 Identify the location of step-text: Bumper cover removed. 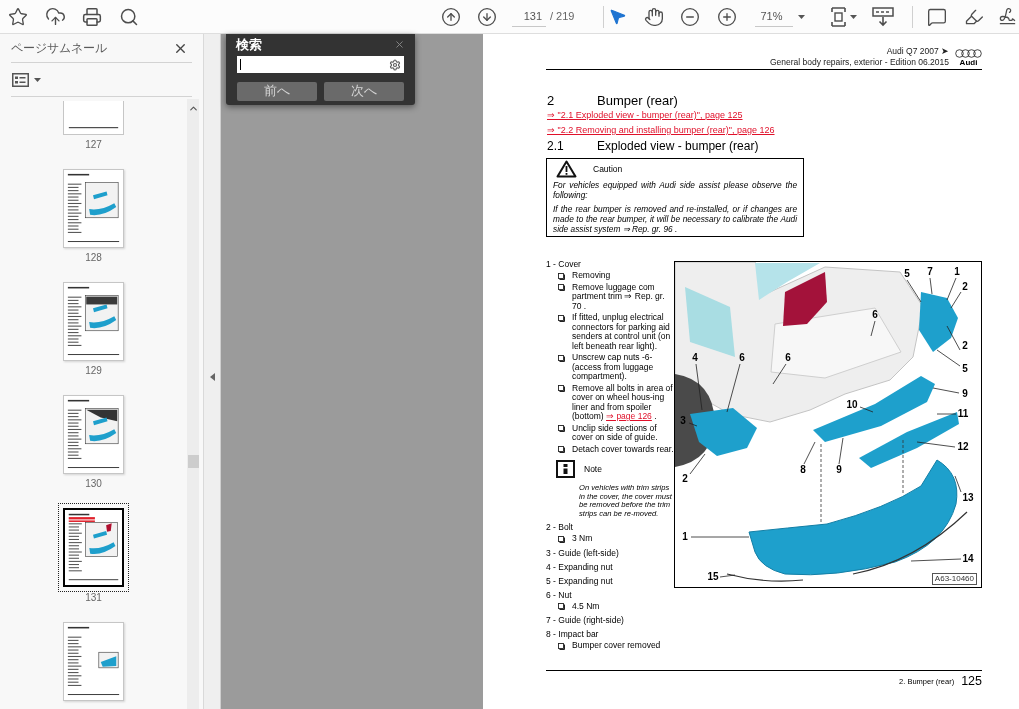
(616, 646).